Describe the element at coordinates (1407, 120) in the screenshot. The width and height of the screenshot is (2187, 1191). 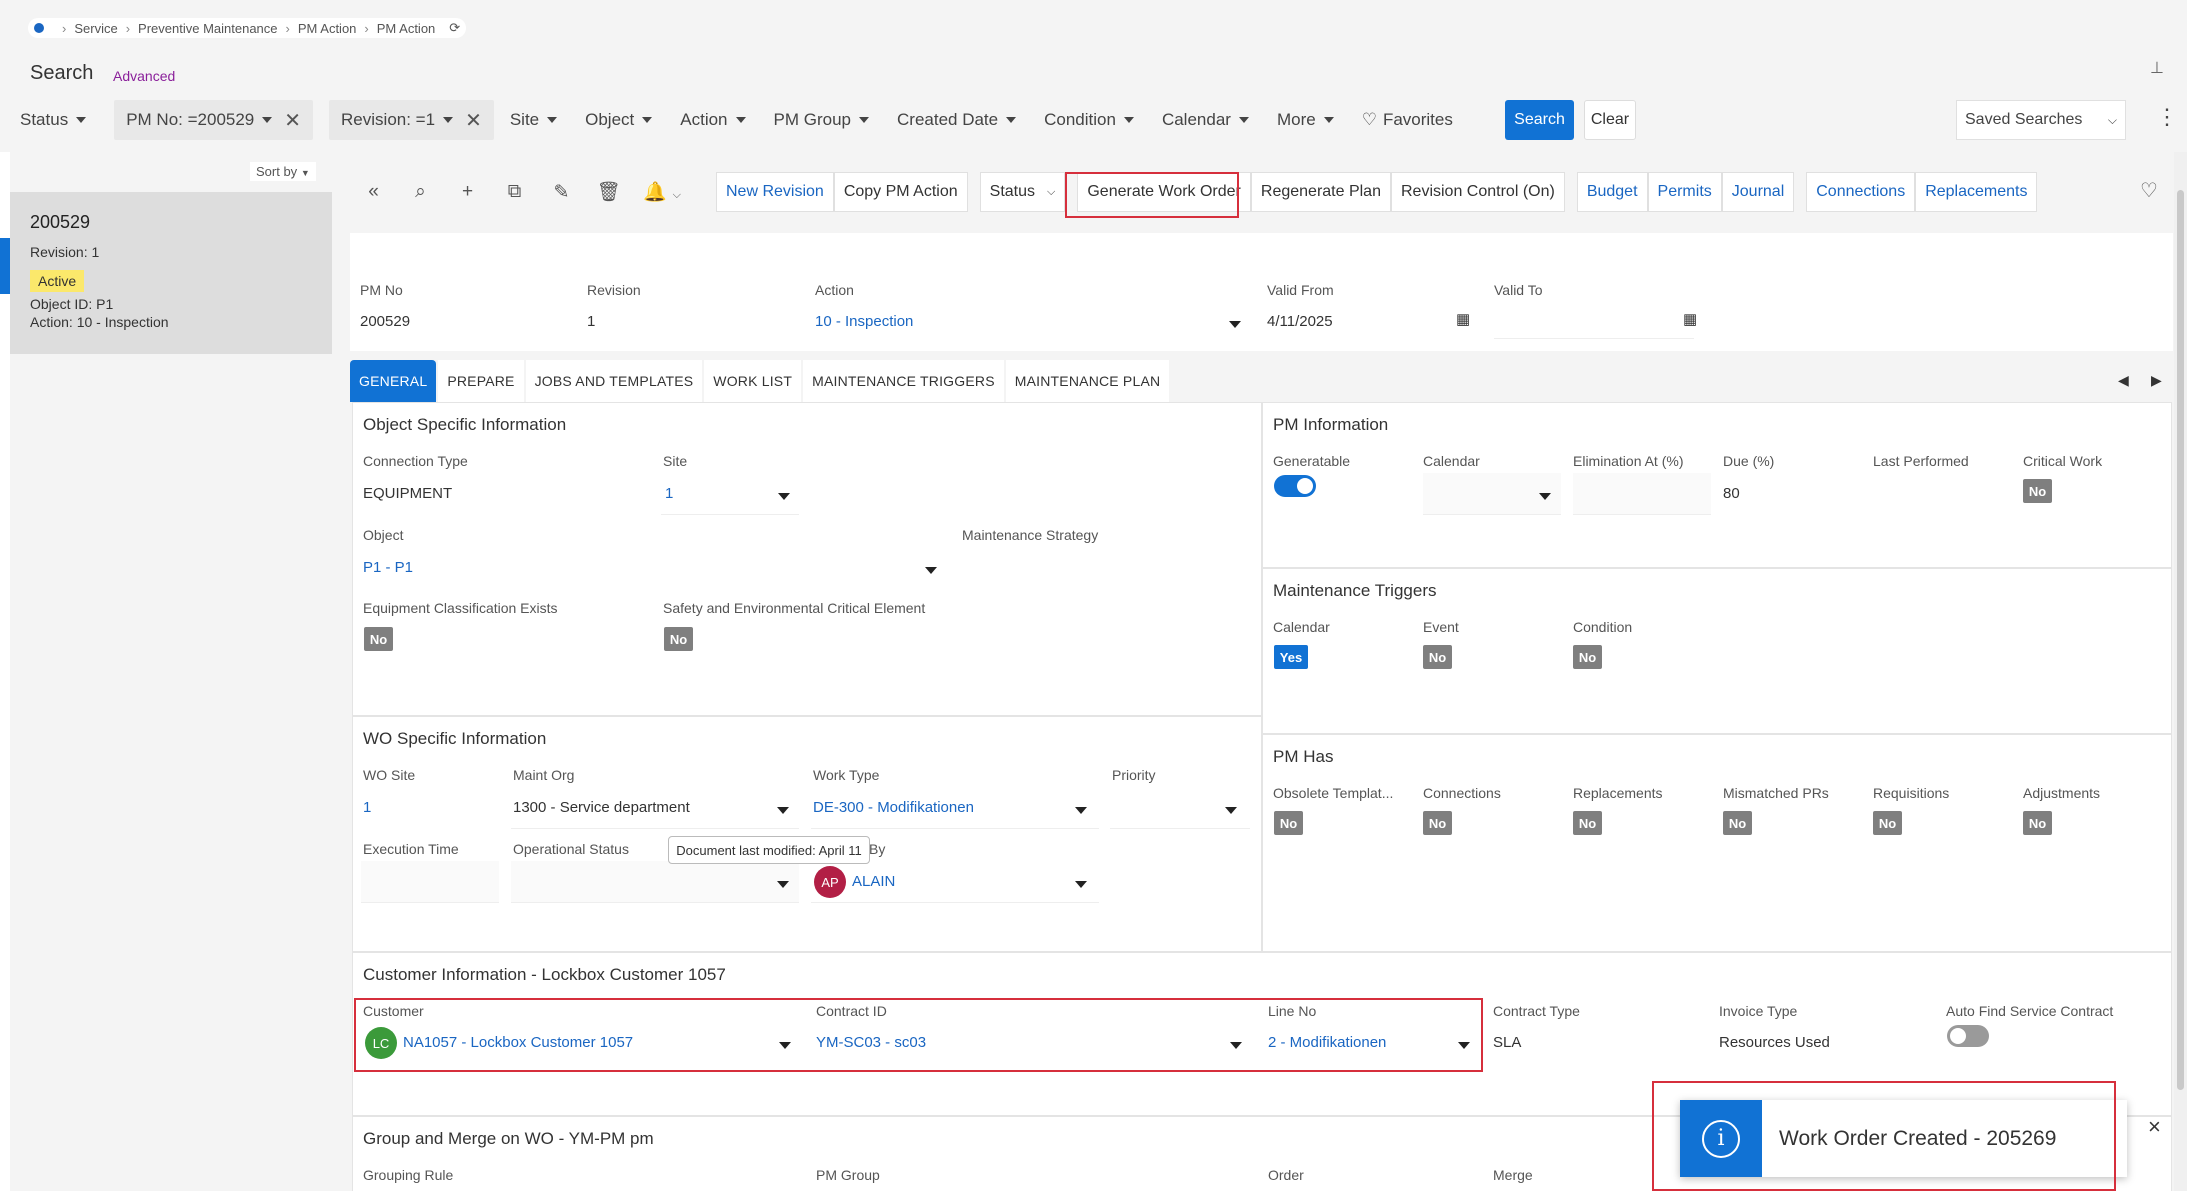
I see `filter-favorites: ♡ Favorites` at that location.